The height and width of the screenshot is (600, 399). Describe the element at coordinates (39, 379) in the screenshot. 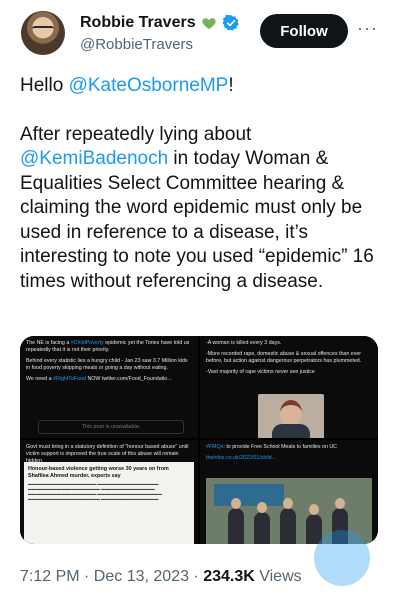

I see `media-1-line3a: We need a` at that location.